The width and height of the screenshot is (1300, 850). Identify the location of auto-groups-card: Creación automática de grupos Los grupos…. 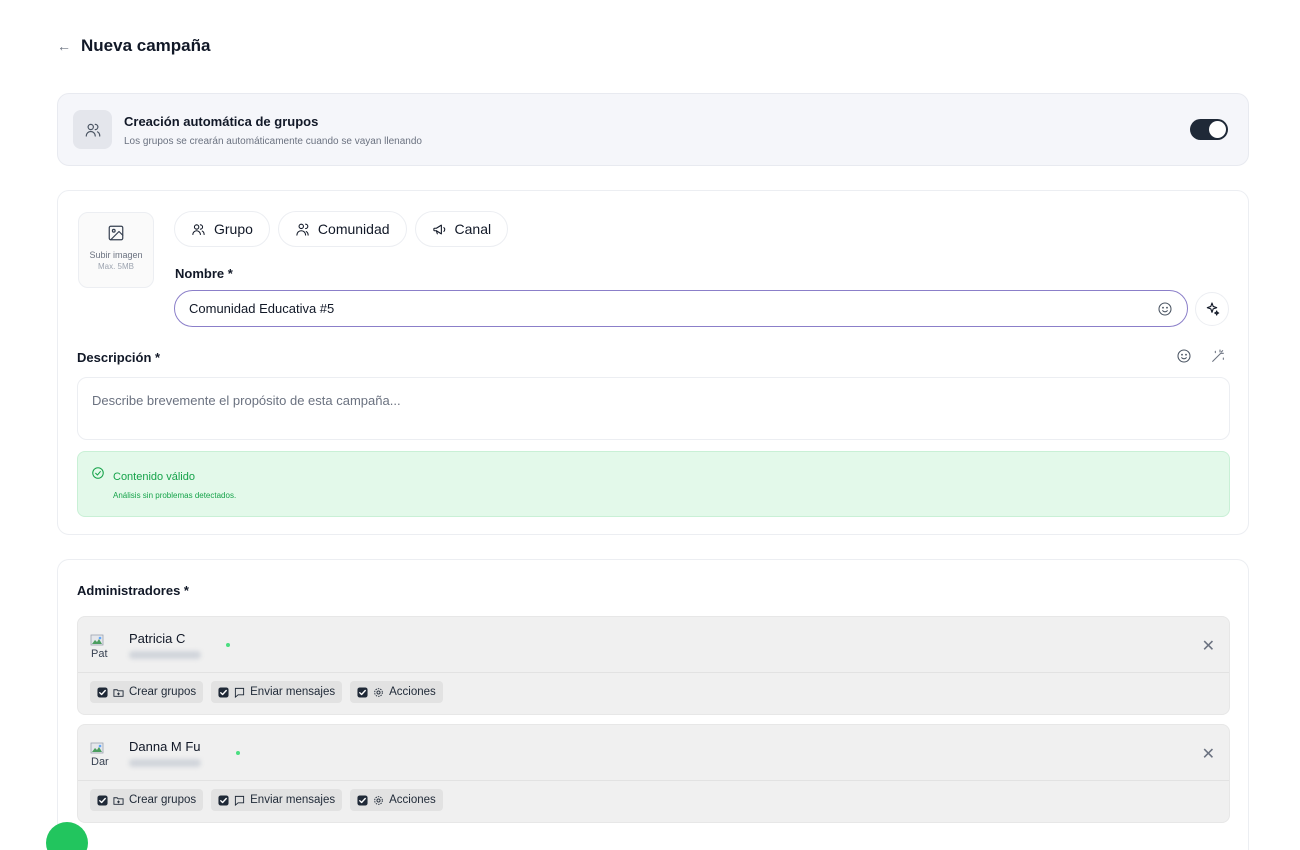
(653, 129).